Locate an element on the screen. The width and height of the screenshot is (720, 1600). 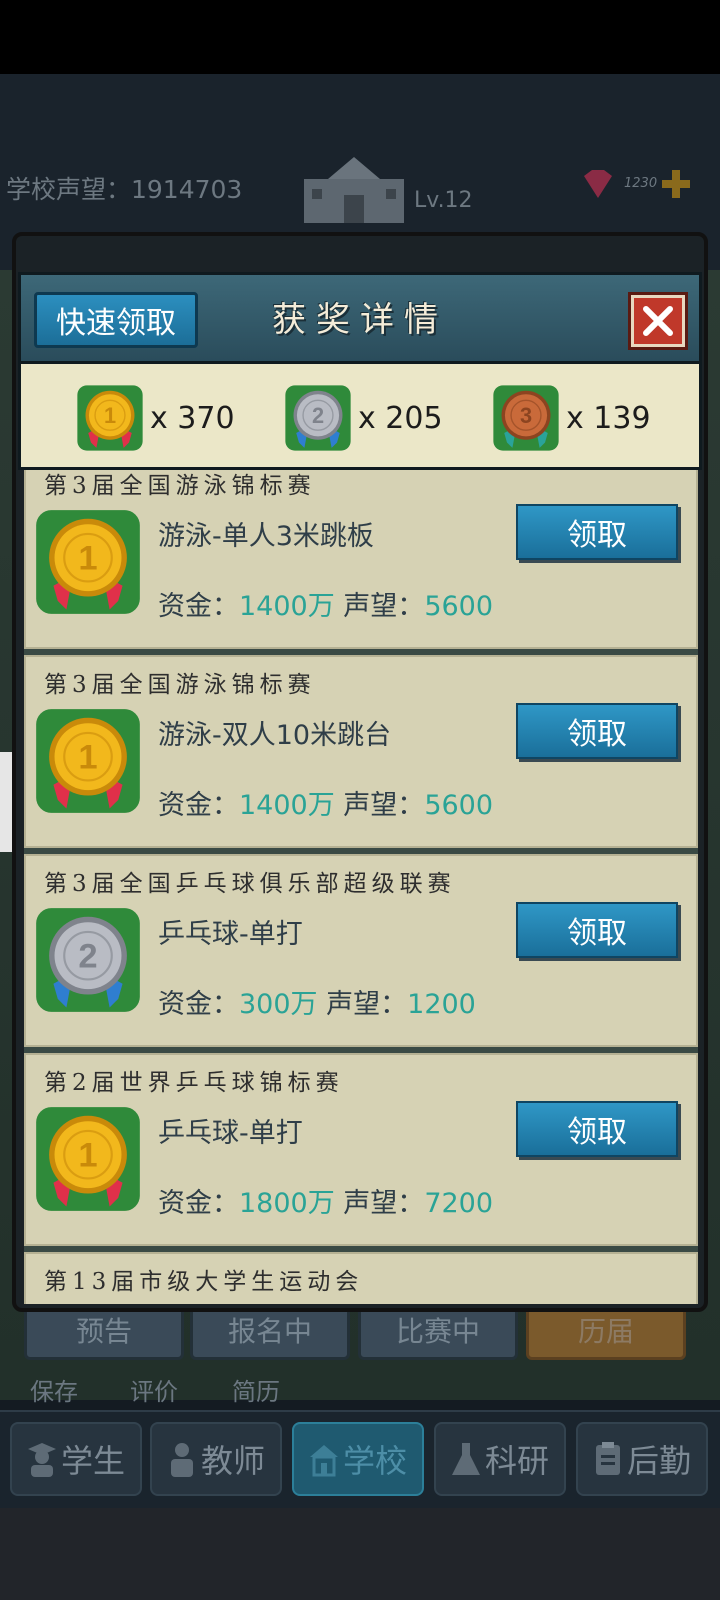
save-link: 保存 is located at coordinates (54, 1389).